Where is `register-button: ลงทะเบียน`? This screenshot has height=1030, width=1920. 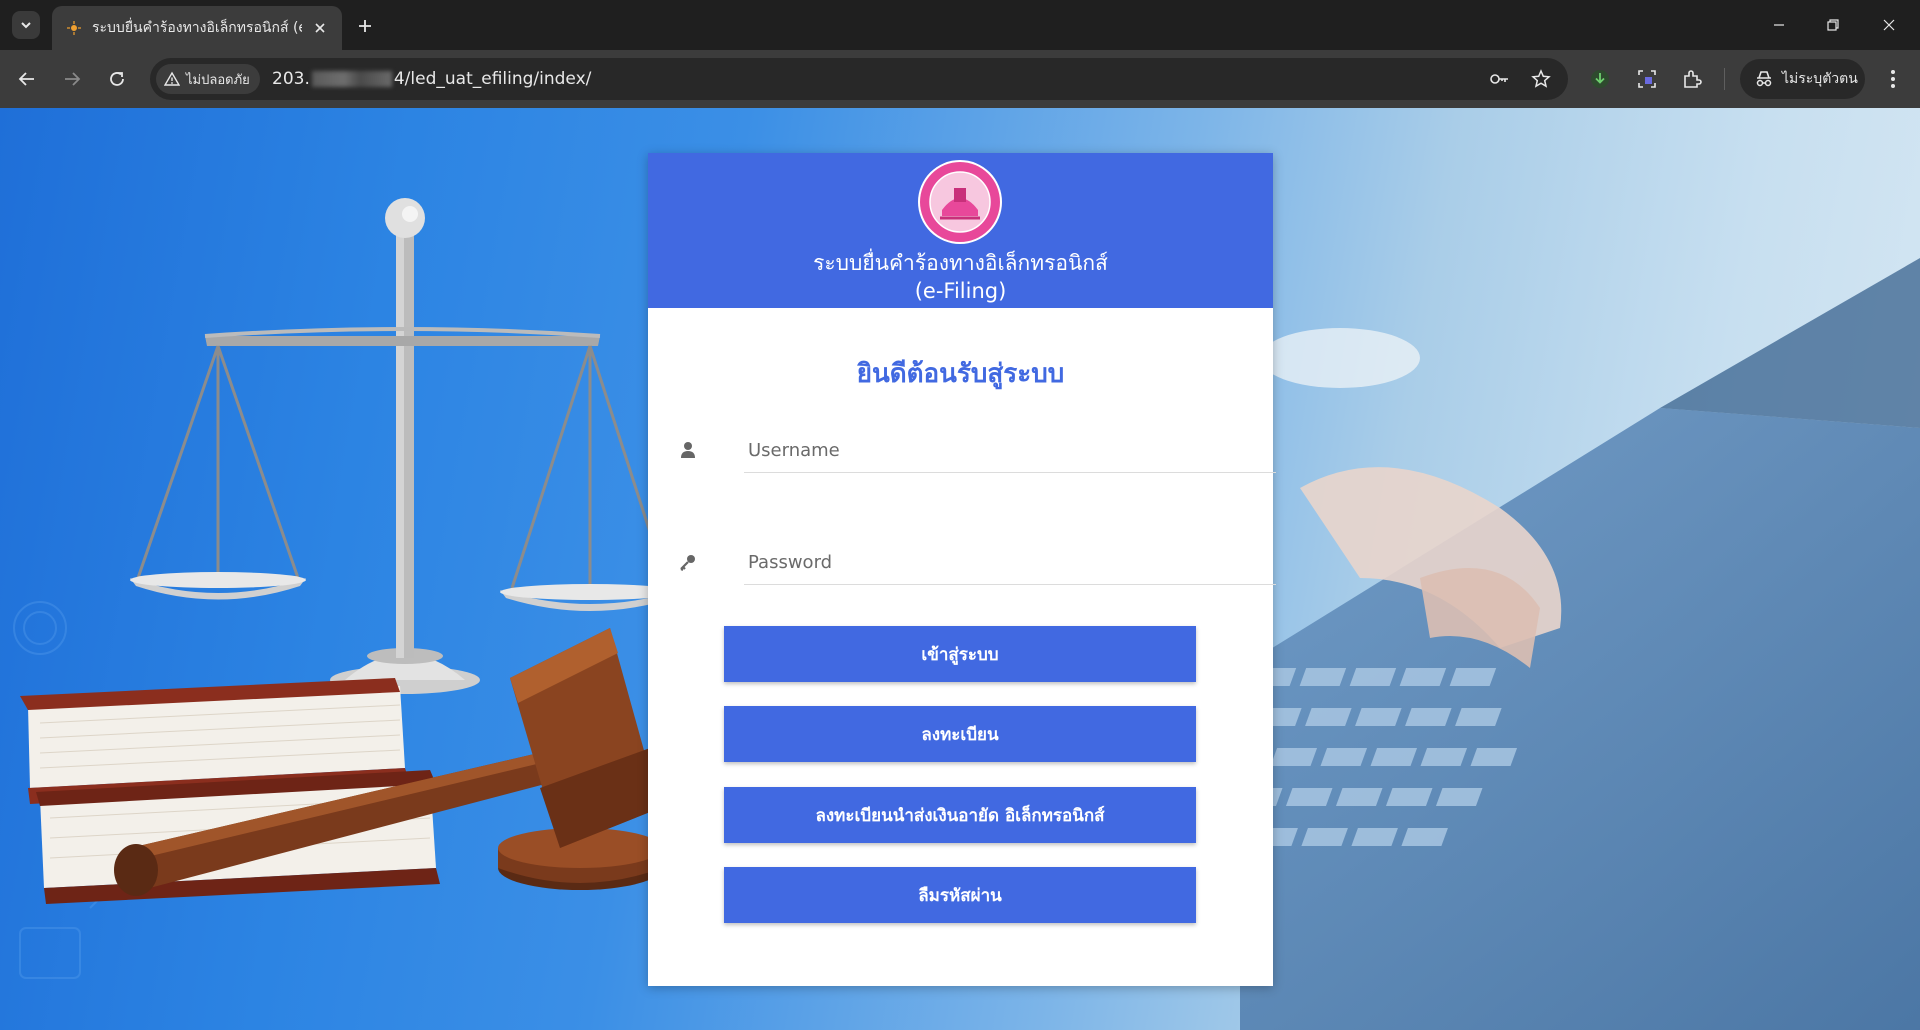
register-button: ลงทะเบียน is located at coordinates (960, 734).